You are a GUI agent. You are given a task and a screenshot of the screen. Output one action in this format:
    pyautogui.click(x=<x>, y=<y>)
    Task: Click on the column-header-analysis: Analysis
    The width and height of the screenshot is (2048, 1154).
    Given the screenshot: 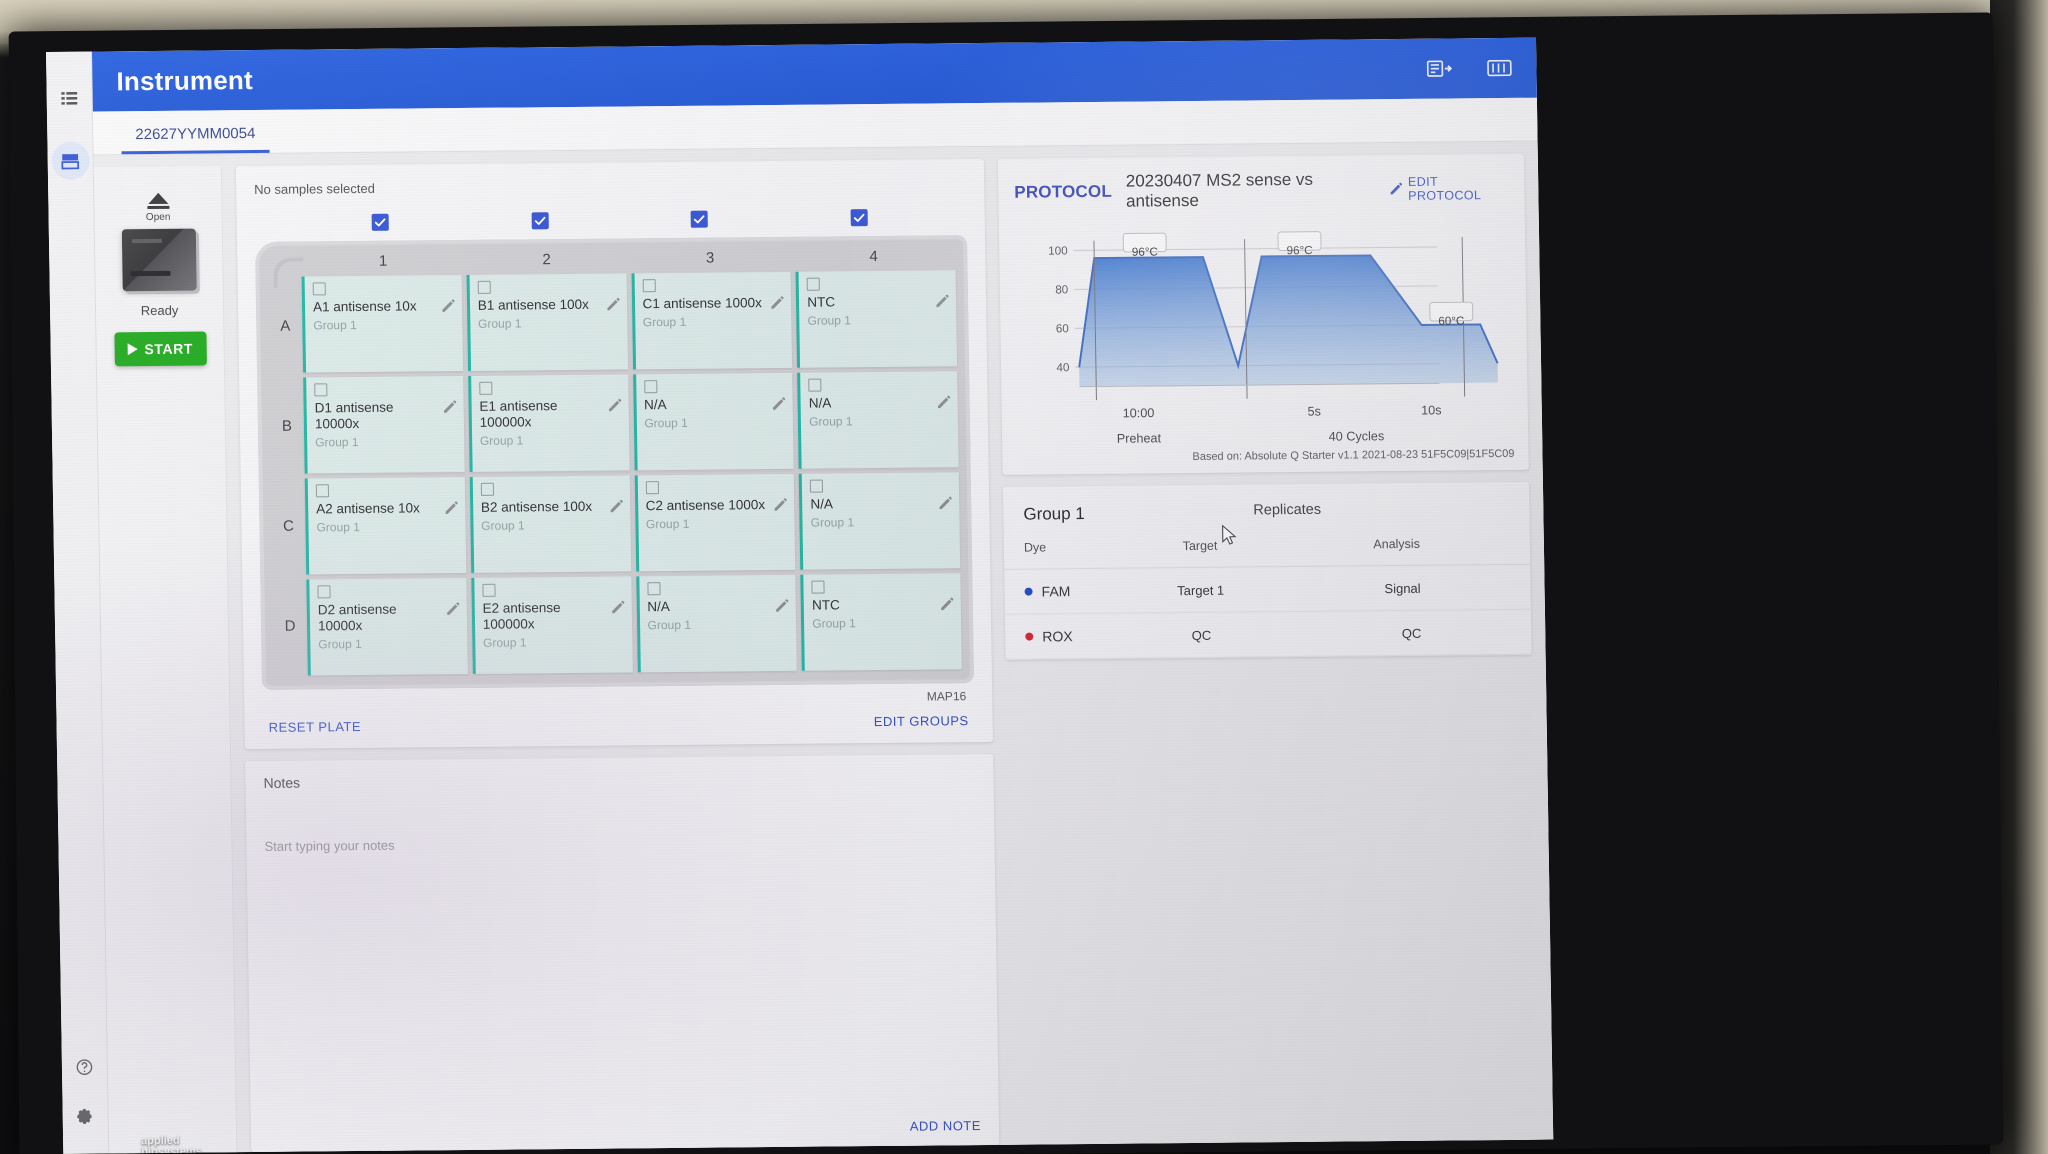 What is the action you would take?
    pyautogui.click(x=1397, y=546)
    